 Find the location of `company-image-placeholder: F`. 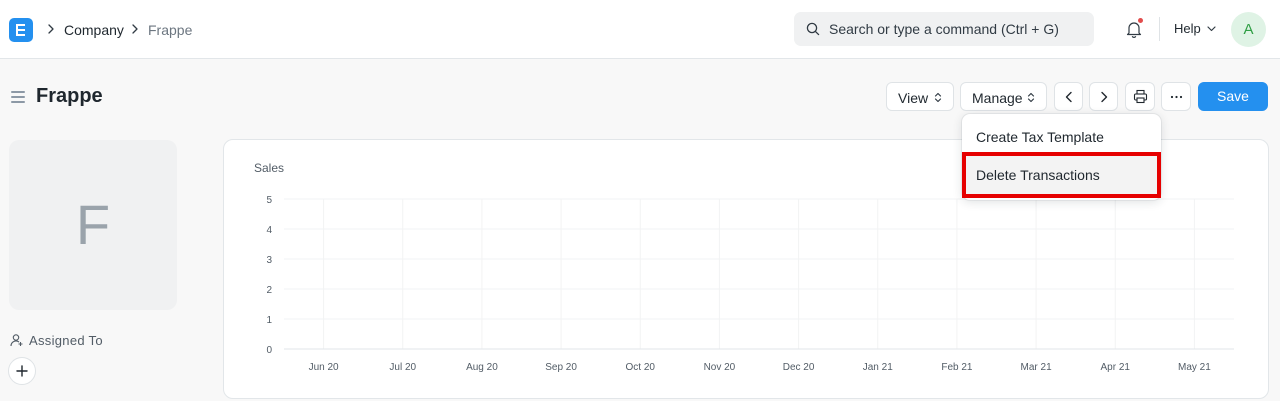

company-image-placeholder: F is located at coordinates (93, 225).